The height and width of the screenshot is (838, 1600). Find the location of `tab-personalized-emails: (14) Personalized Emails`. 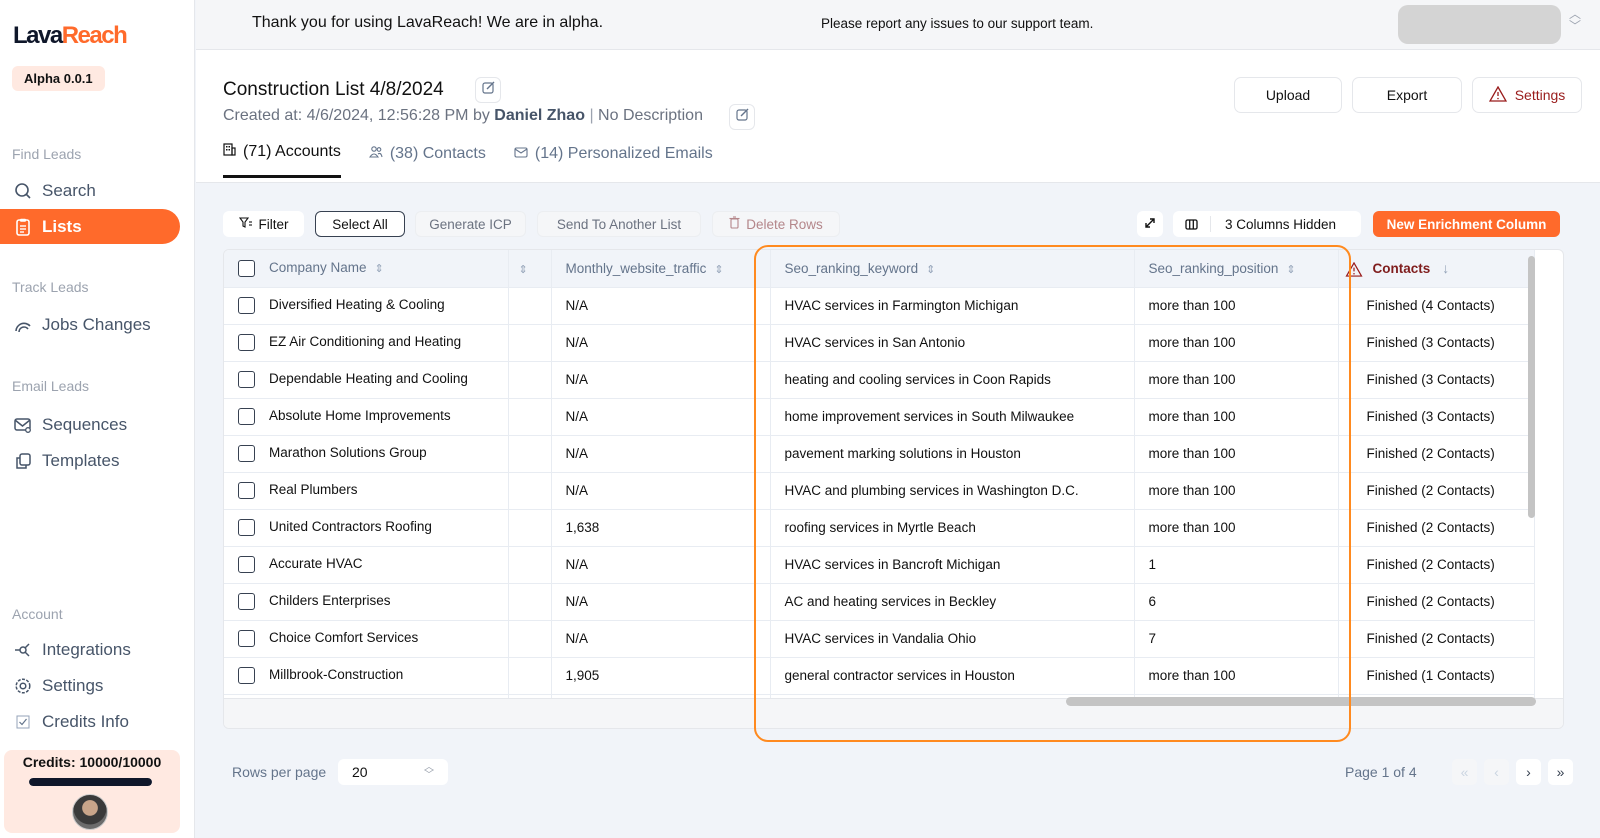

tab-personalized-emails: (14) Personalized Emails is located at coordinates (613, 160).